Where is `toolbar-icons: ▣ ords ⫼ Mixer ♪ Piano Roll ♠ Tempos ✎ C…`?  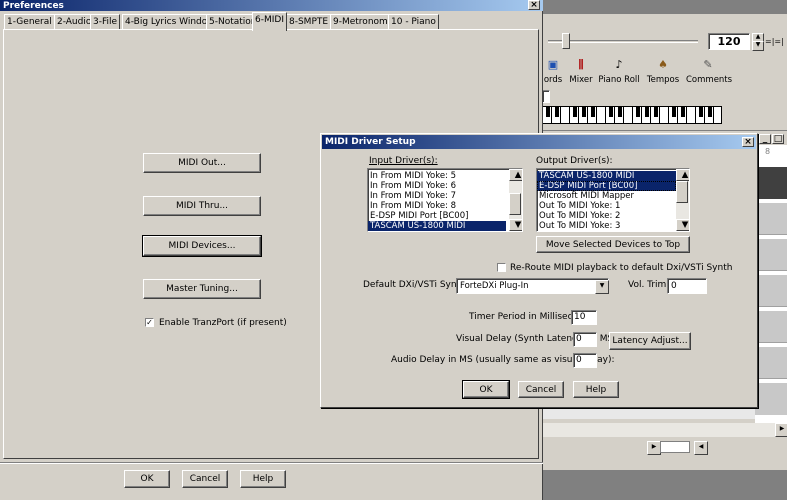
toolbar-icons: ▣ ords ⫼ Mixer ♪ Piano Roll ♠ Tempos ✎ C… is located at coordinates (664, 73).